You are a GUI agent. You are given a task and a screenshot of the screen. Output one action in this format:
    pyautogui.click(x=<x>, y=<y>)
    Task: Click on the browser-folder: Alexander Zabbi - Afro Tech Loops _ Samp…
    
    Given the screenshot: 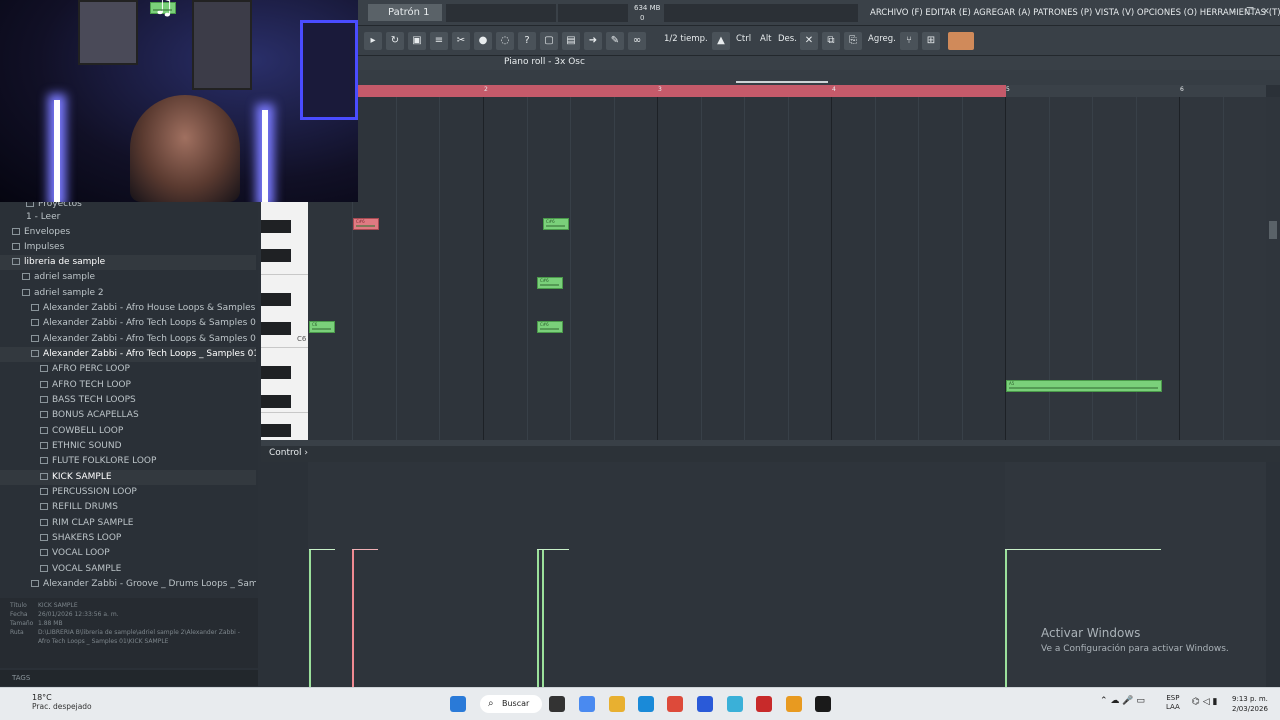 What is the action you would take?
    pyautogui.click(x=128, y=354)
    